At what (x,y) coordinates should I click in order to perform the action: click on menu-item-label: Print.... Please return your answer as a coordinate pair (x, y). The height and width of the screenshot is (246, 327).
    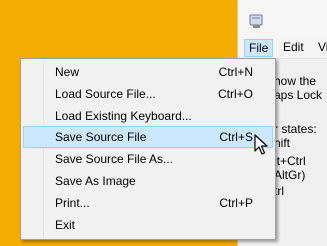
    Looking at the image, I should click on (72, 203).